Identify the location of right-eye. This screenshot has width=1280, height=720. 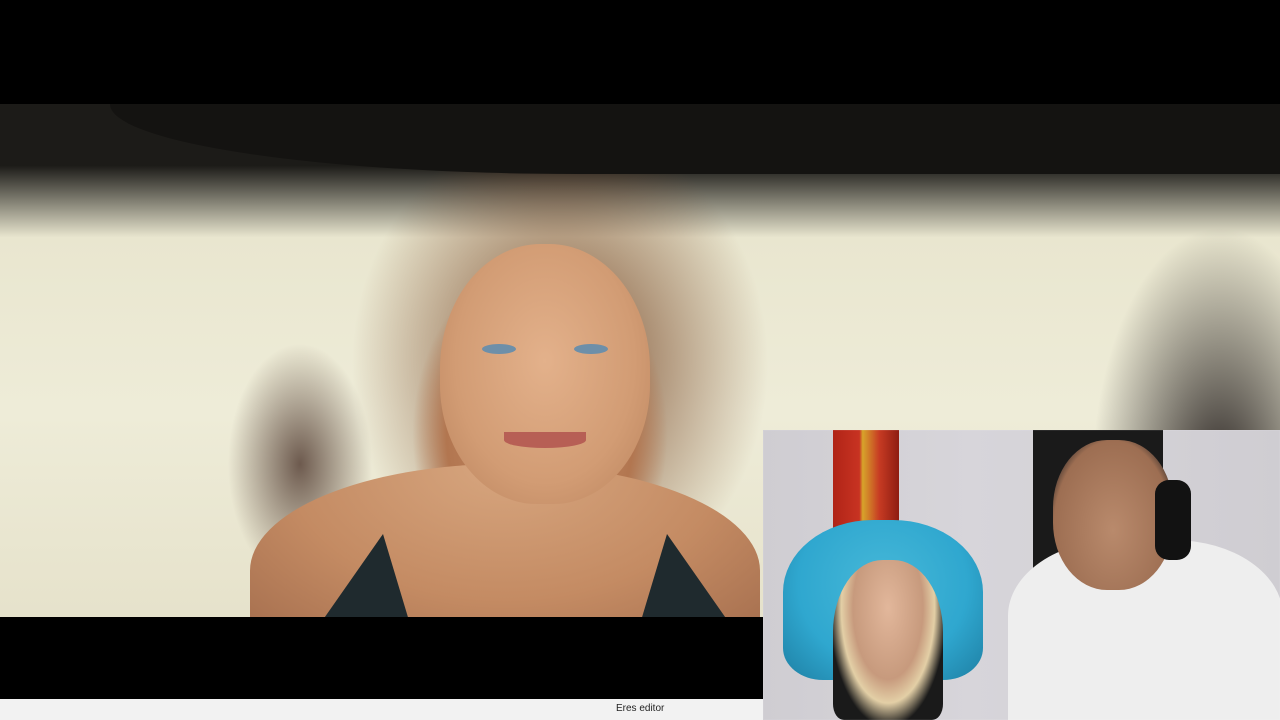
(591, 349).